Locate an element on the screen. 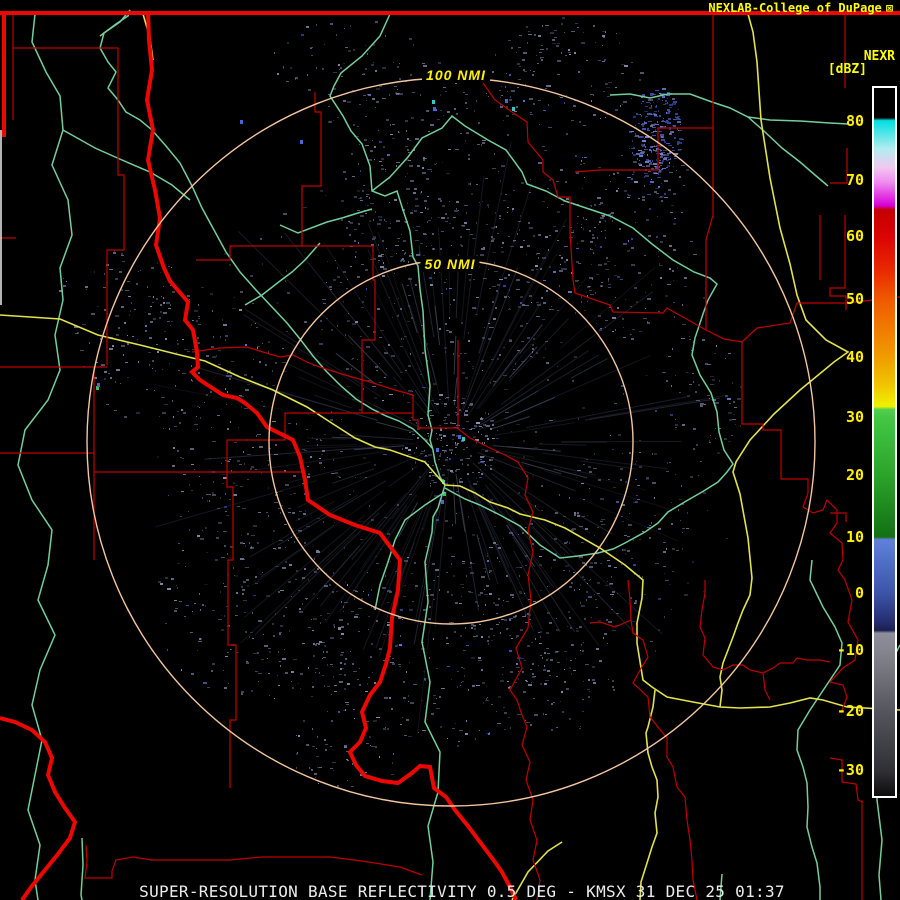  header-branding: NEXLAB-College of DuPage ⊠ is located at coordinates (800, 8).